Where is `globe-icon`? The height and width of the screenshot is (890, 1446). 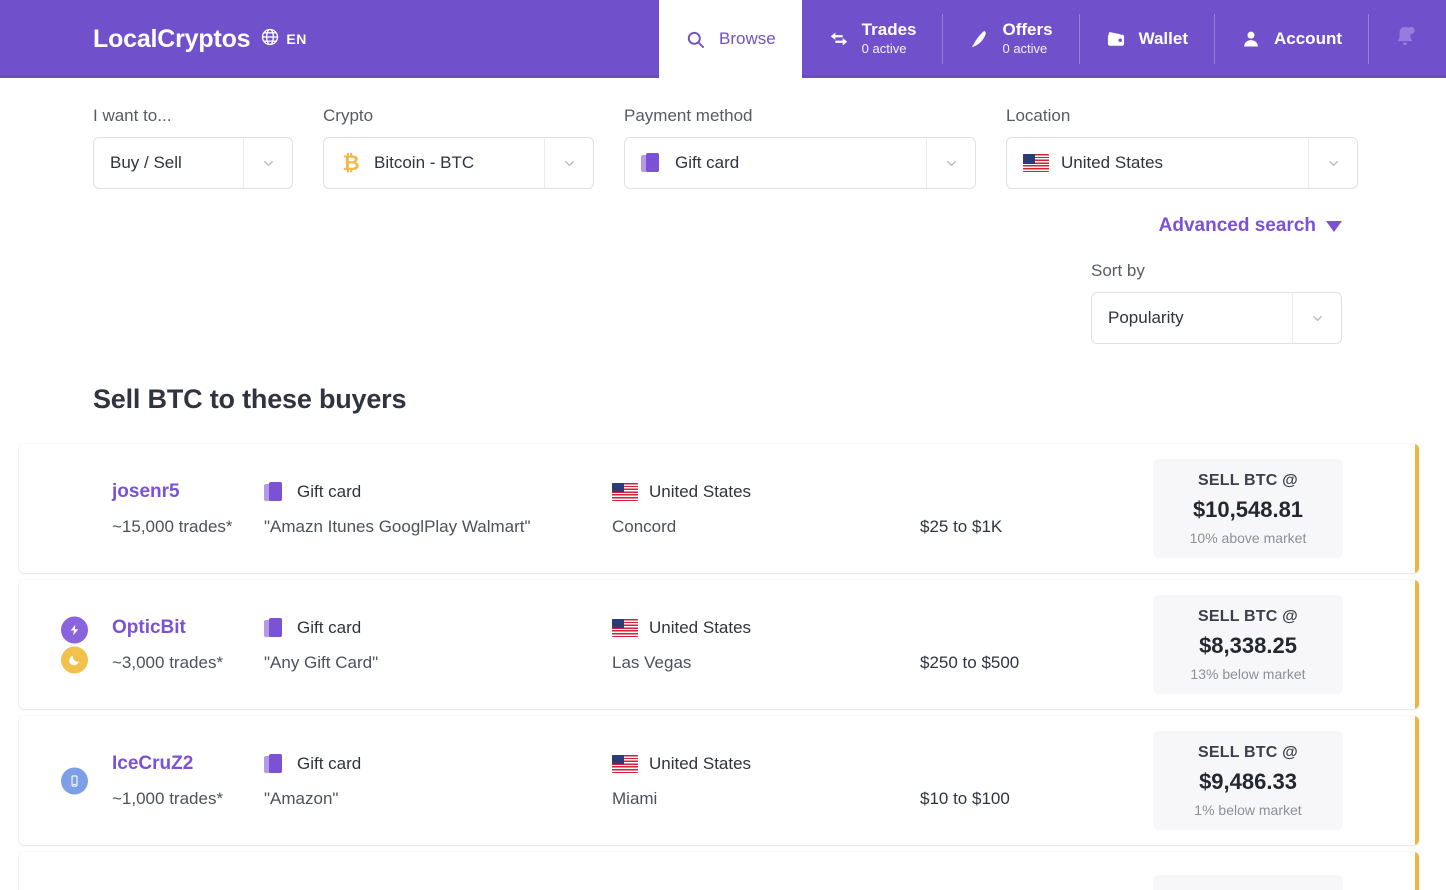 globe-icon is located at coordinates (270, 39).